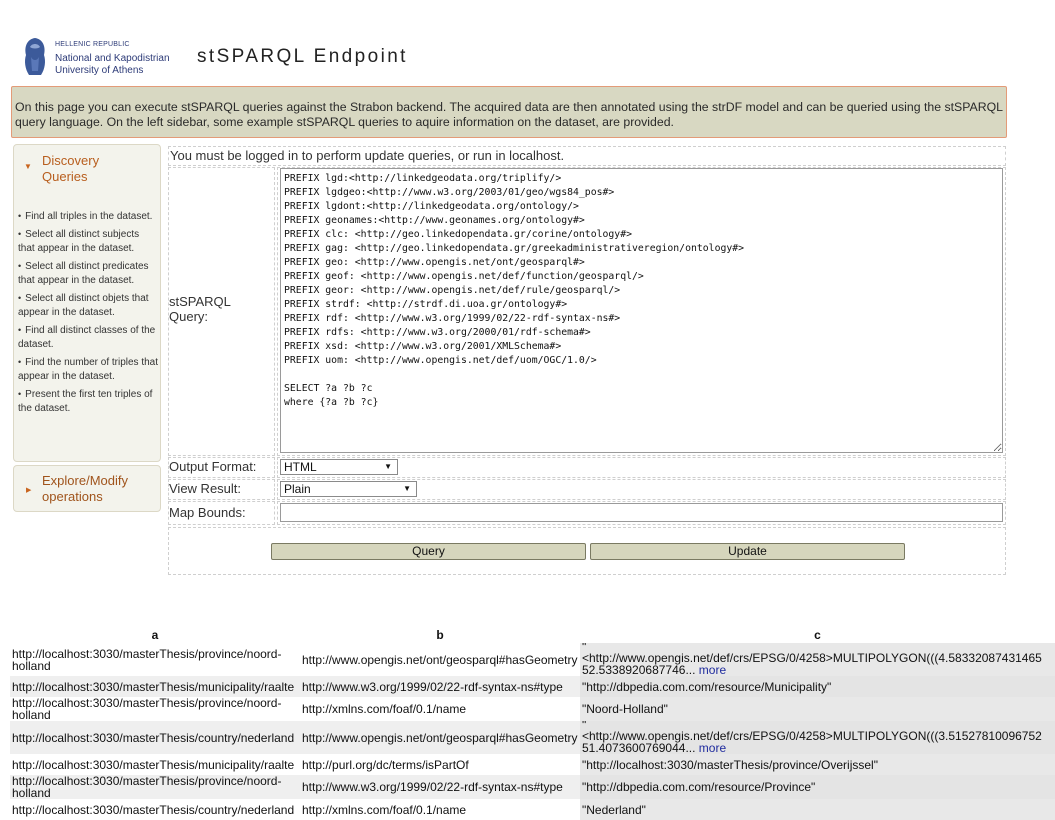 The height and width of the screenshot is (820, 1055). I want to click on query-button: Query, so click(428, 551).